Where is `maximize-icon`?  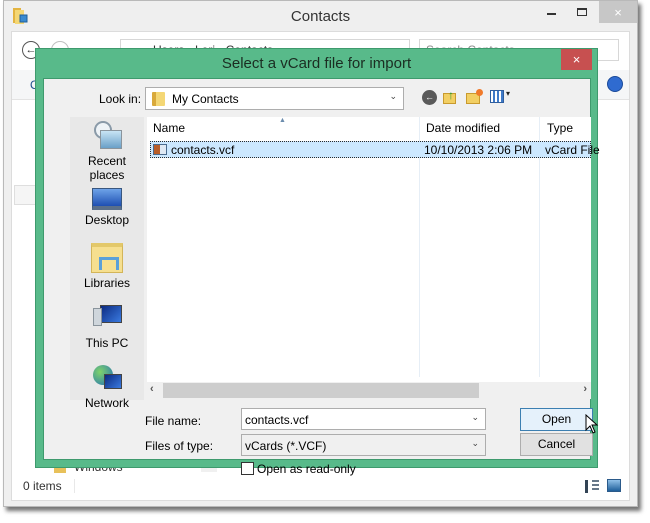
maximize-icon is located at coordinates (582, 12).